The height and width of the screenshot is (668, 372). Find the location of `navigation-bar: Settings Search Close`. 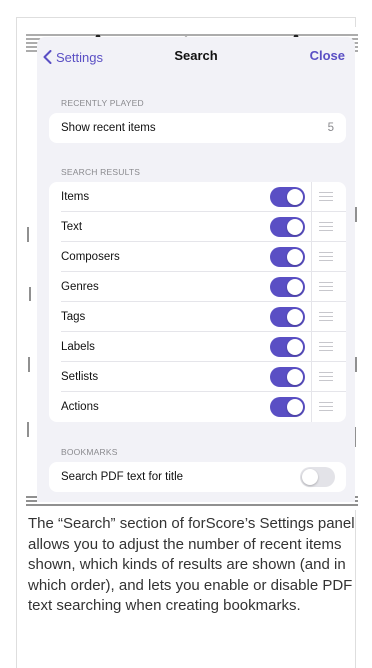

navigation-bar: Settings Search Close is located at coordinates (196, 57).